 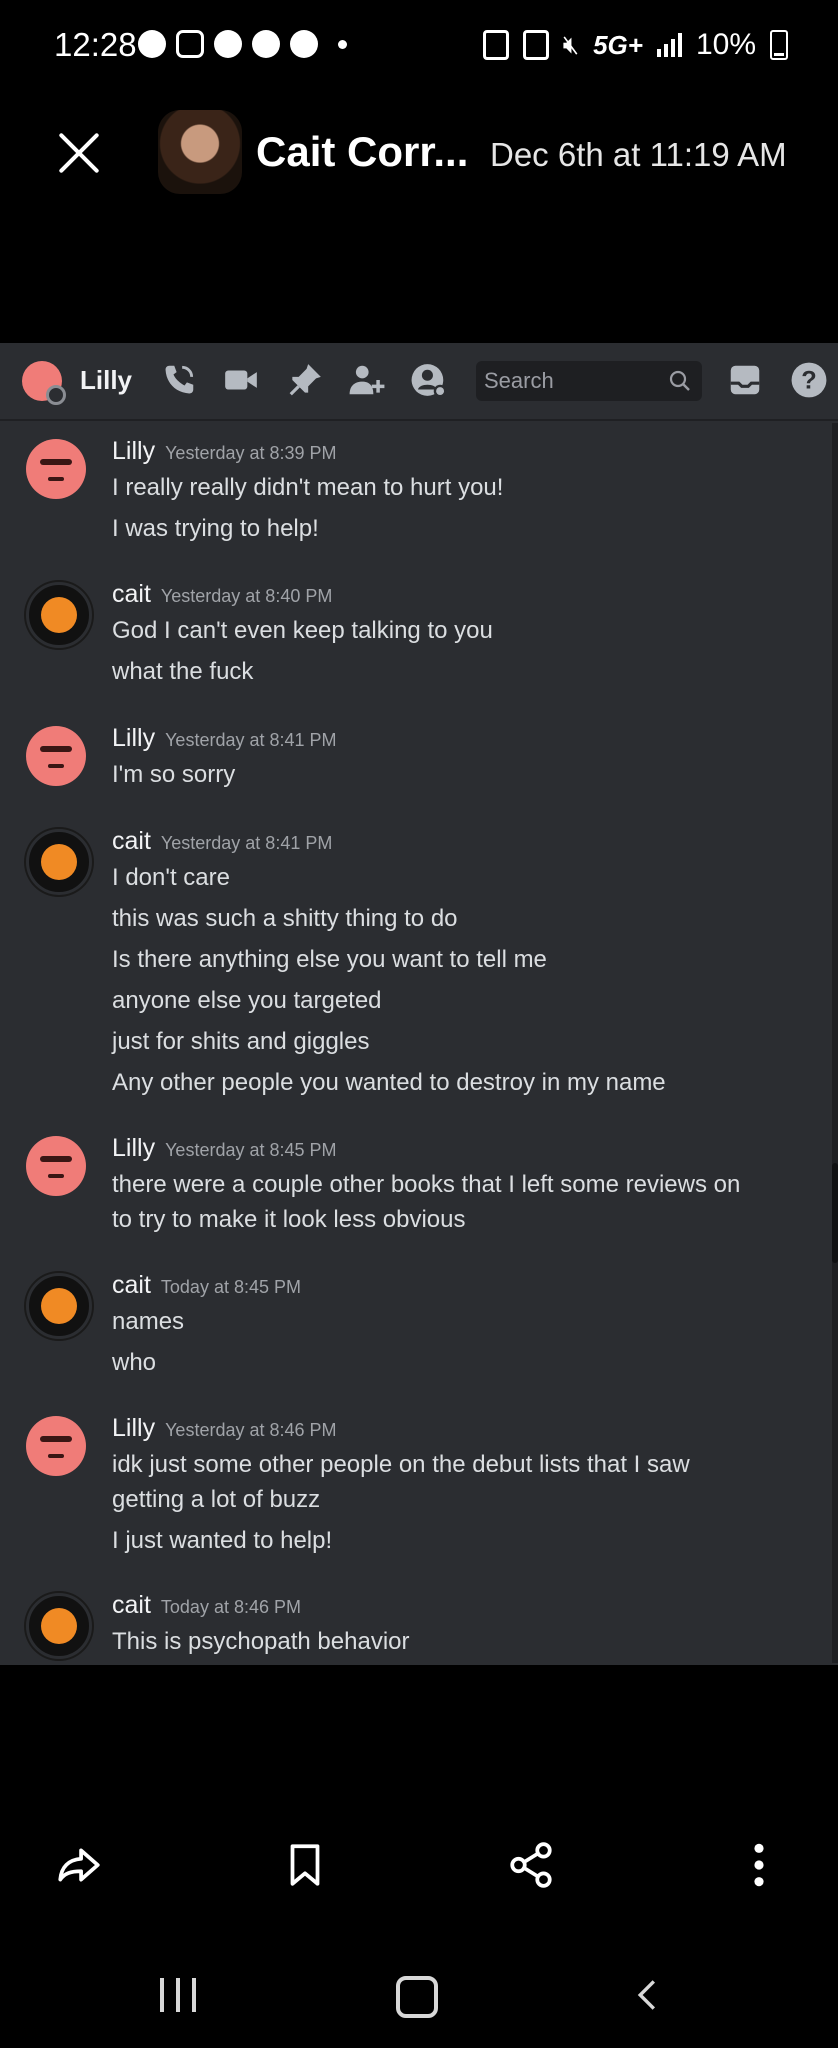 I want to click on message-author: cait Today at 8:46 PM, so click(x=206, y=1605).